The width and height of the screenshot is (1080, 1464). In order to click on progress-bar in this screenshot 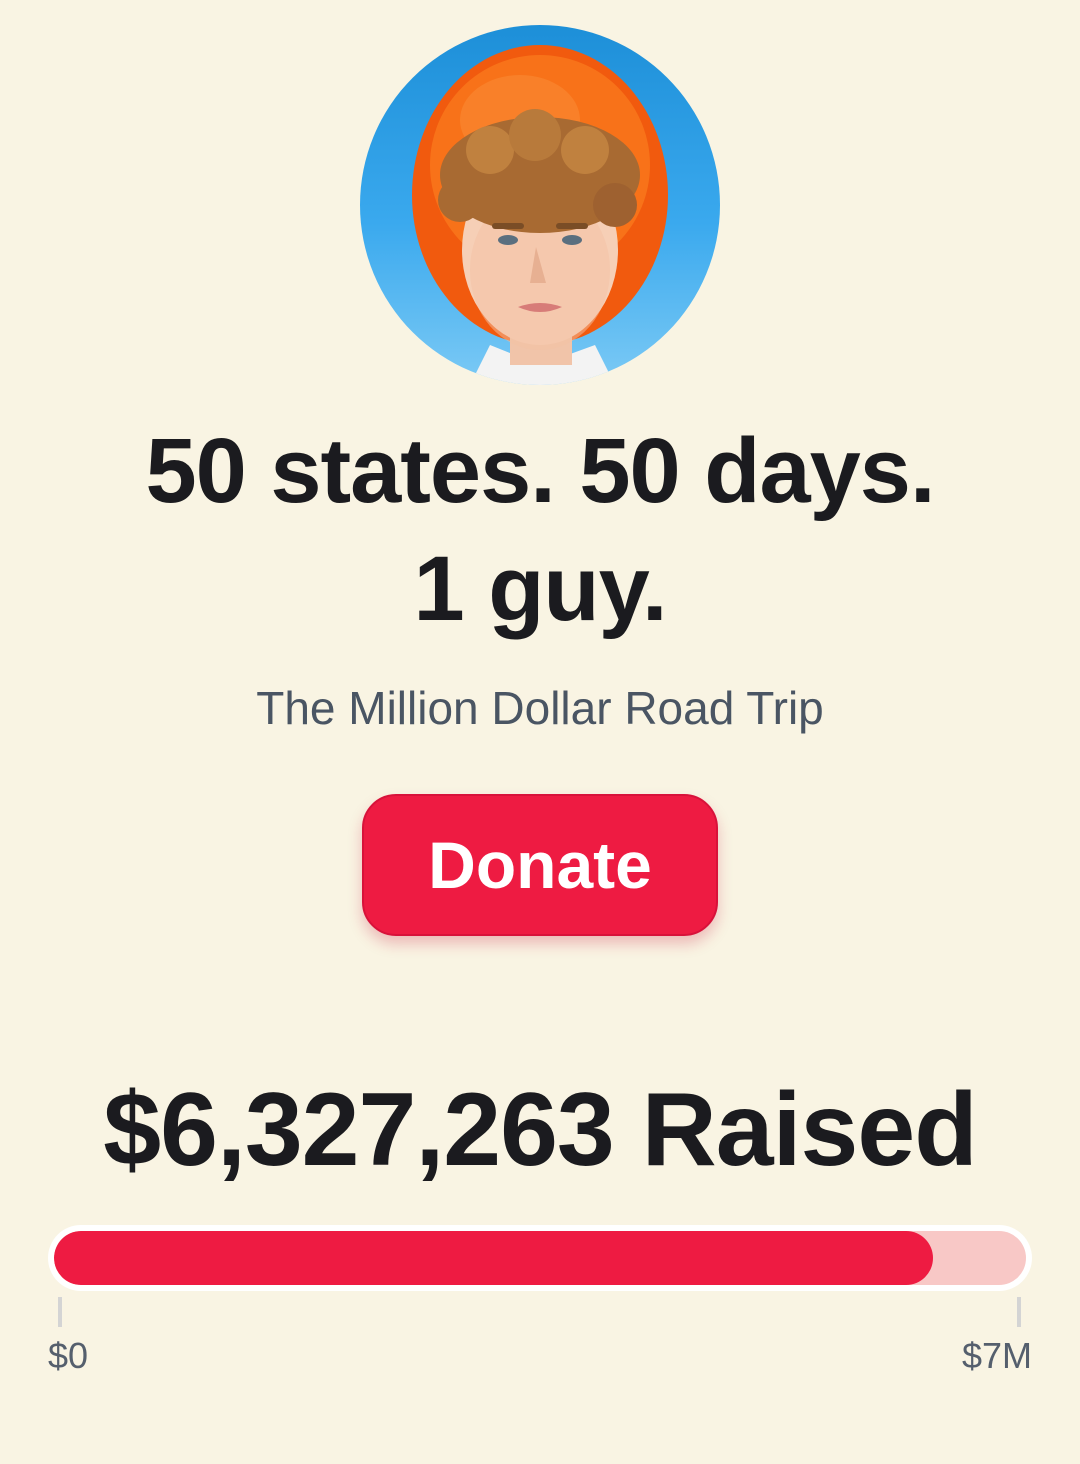, I will do `click(540, 1258)`.